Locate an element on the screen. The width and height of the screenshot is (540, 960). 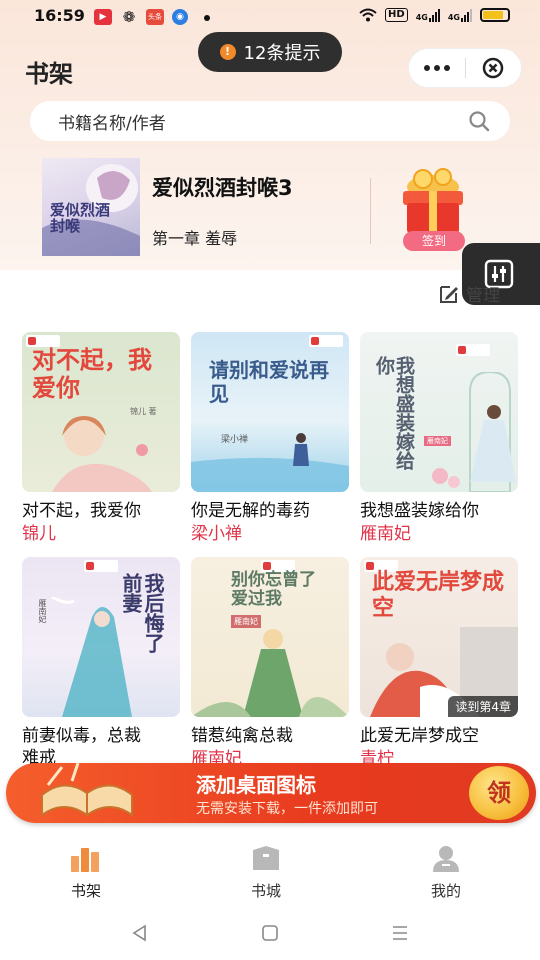
book-cover: 请别和爱说再见 梁小禅 is located at coordinates (270, 412).